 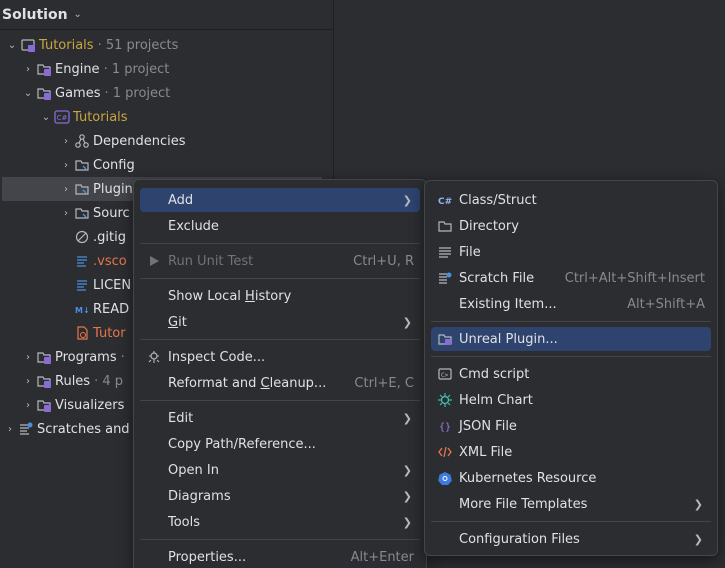 What do you see at coordinates (83, 117) in the screenshot?
I see `tree-item-tutorials-project: ⌄ C# Tutorials` at bounding box center [83, 117].